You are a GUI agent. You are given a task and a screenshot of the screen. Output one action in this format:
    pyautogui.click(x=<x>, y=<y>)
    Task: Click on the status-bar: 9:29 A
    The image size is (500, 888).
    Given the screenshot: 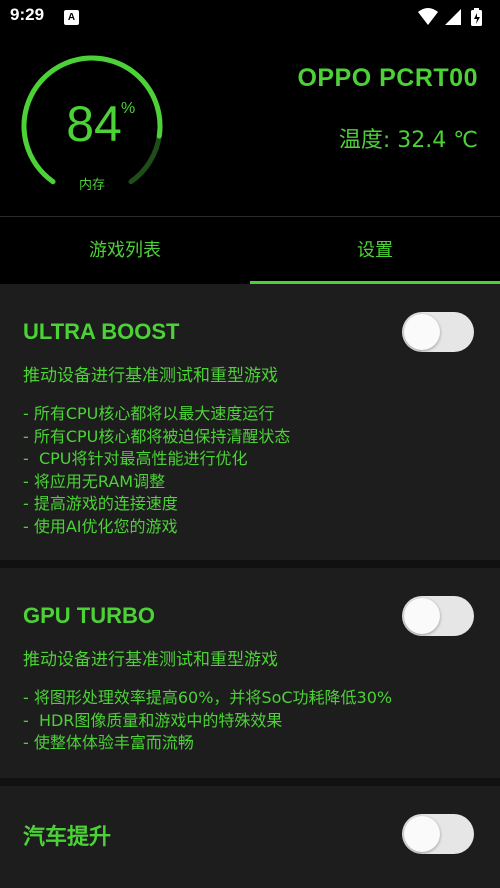 What is the action you would take?
    pyautogui.click(x=250, y=17)
    